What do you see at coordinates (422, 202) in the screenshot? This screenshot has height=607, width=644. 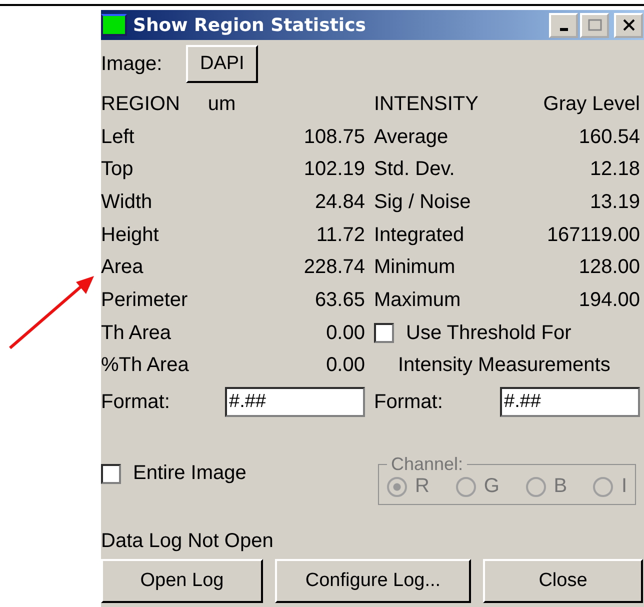 I see `stat-label: Sig / Noise` at bounding box center [422, 202].